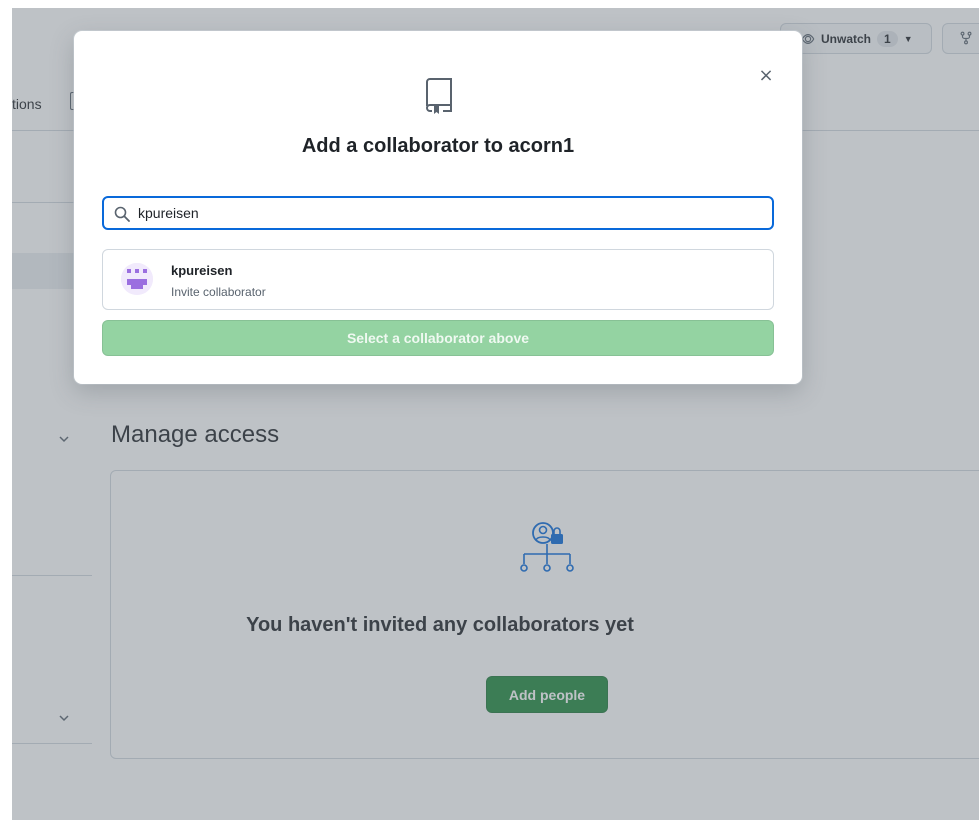  I want to click on dialog-title-prefix: Add a collaborator to, so click(405, 146).